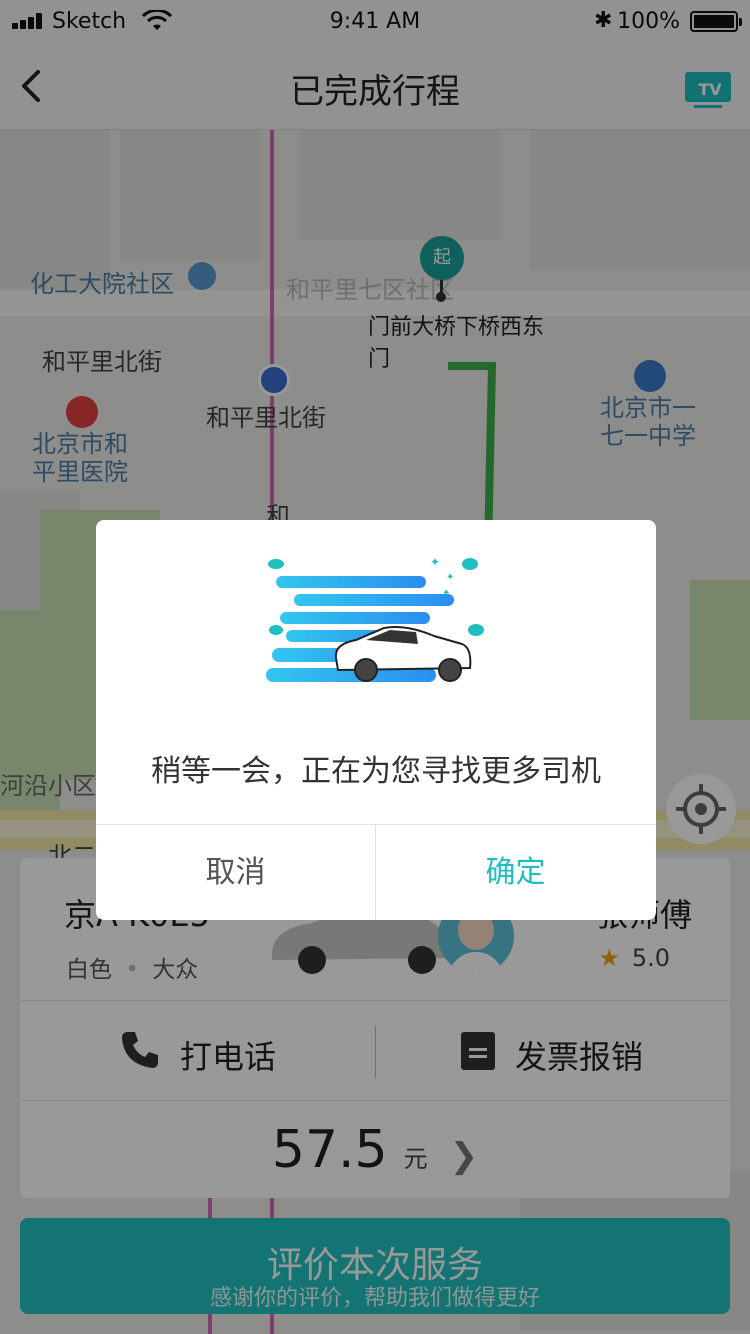 The height and width of the screenshot is (1334, 750). Describe the element at coordinates (235, 872) in the screenshot. I see `cancel-button: 取消` at that location.